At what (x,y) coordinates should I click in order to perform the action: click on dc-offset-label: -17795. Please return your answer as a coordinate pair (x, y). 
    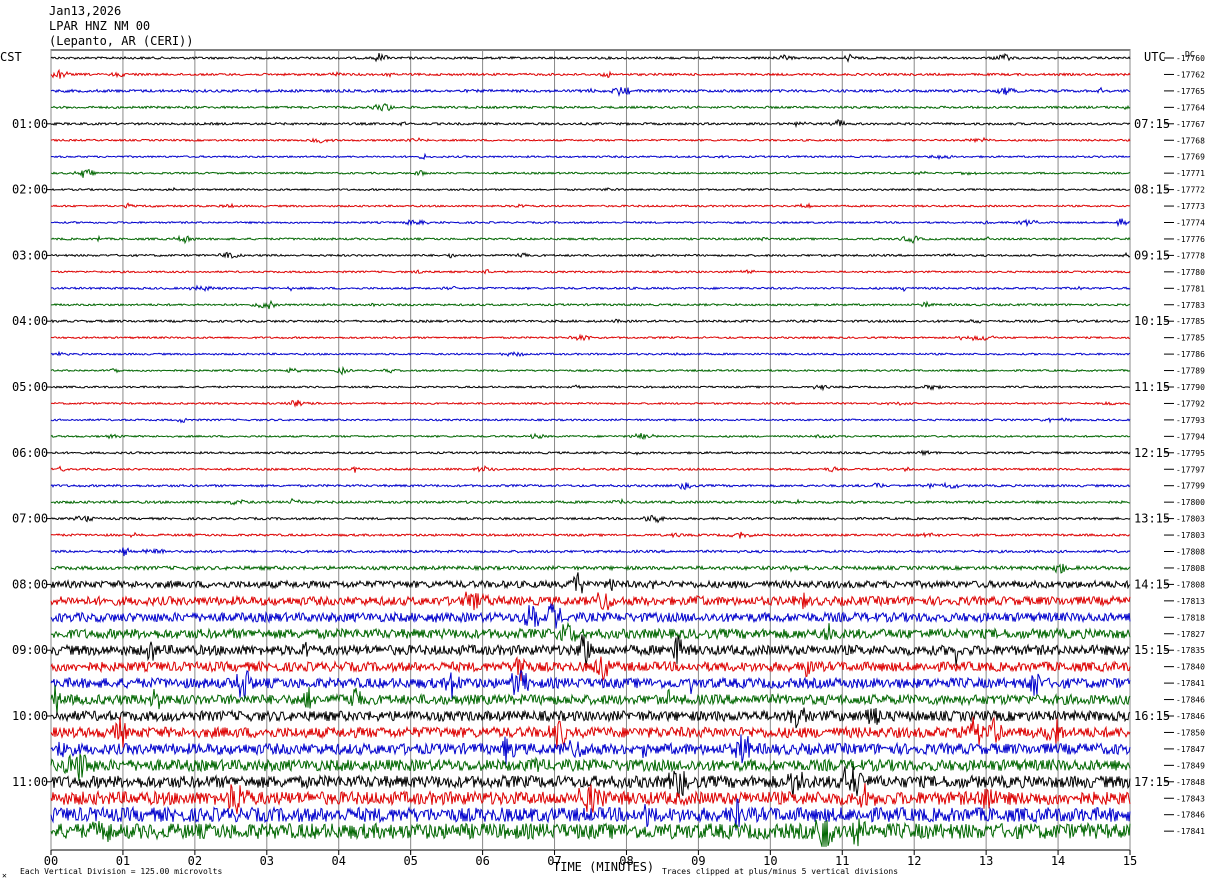
    Looking at the image, I should click on (1190, 453).